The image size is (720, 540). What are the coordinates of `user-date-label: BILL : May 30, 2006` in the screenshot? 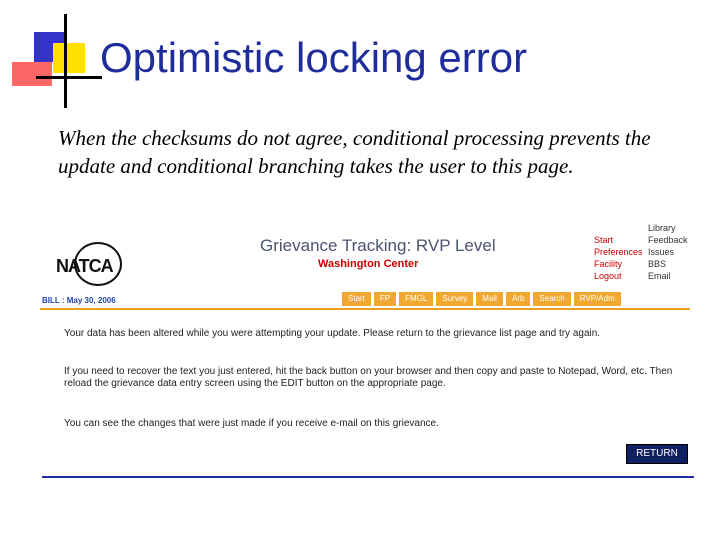 It's located at (79, 300).